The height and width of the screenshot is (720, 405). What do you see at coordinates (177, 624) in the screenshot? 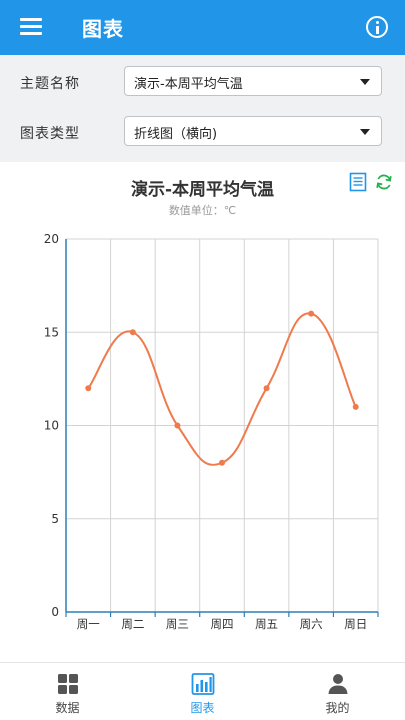
I see `x-tick-label: 周三` at bounding box center [177, 624].